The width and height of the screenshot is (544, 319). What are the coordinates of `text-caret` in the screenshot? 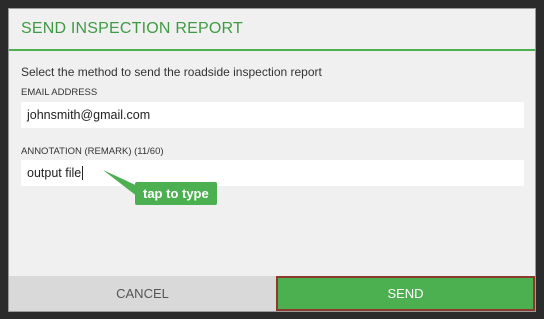 It's located at (83, 173).